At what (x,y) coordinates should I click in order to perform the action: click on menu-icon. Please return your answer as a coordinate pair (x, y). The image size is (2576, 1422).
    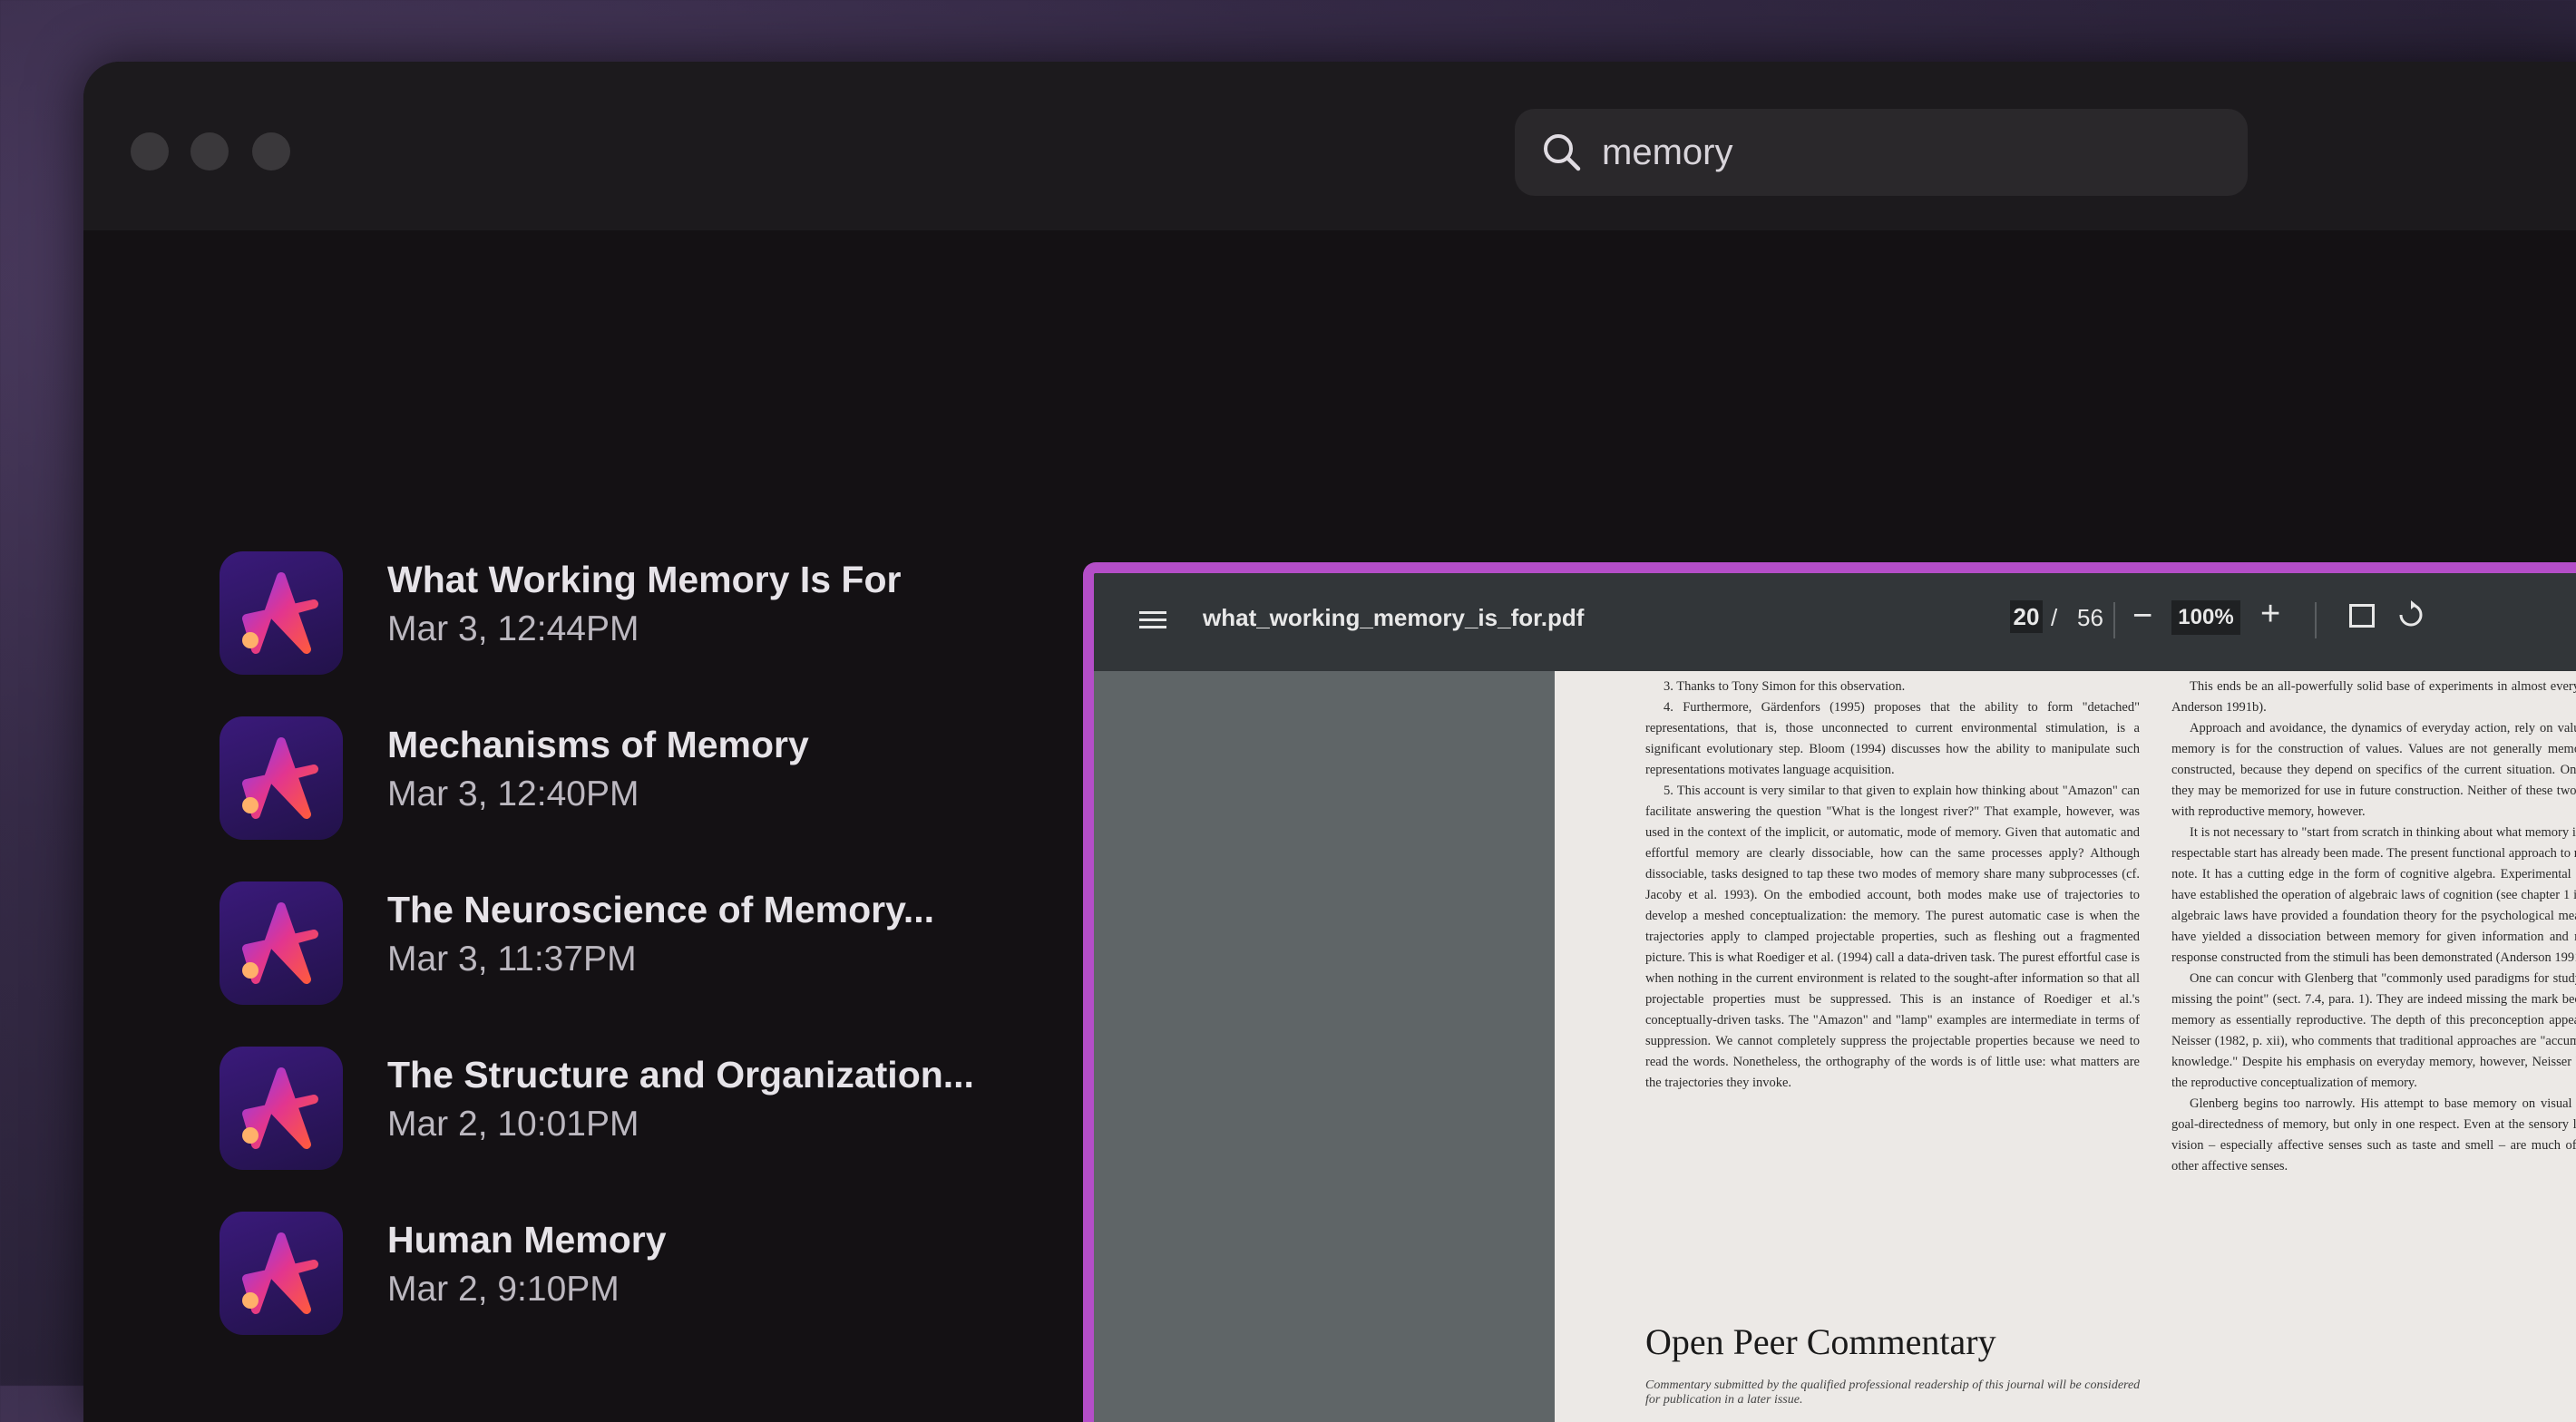
    Looking at the image, I should click on (1152, 620).